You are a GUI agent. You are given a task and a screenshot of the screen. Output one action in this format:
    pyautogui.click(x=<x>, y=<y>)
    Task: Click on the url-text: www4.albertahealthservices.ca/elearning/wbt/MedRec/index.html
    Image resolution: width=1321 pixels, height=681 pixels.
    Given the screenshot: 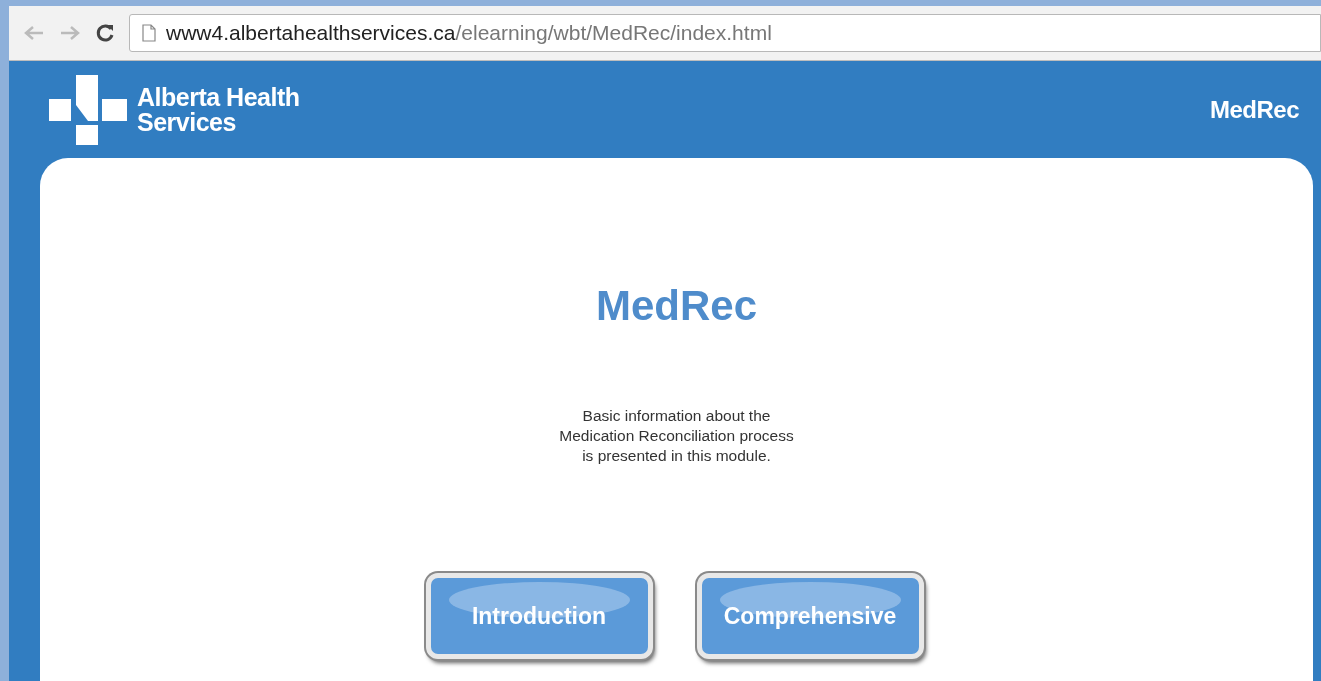 What is the action you would take?
    pyautogui.click(x=469, y=33)
    